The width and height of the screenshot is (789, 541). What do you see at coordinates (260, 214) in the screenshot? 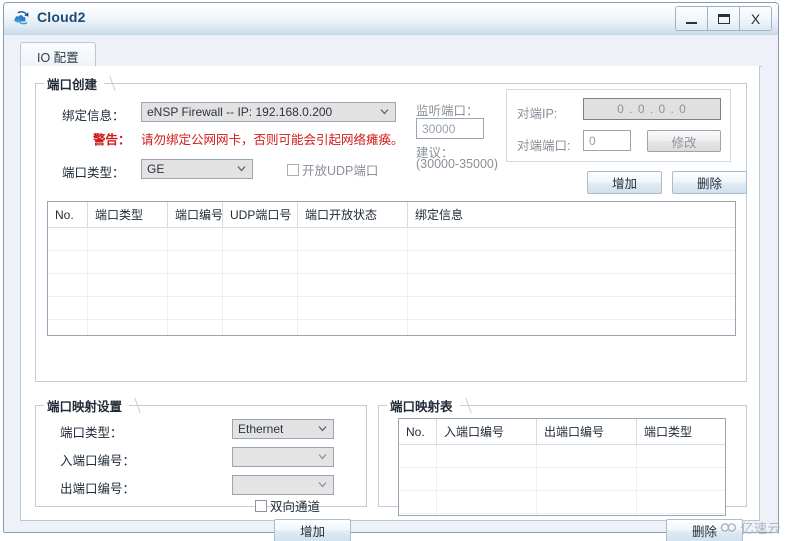
I see `column-header: UDP端口号` at bounding box center [260, 214].